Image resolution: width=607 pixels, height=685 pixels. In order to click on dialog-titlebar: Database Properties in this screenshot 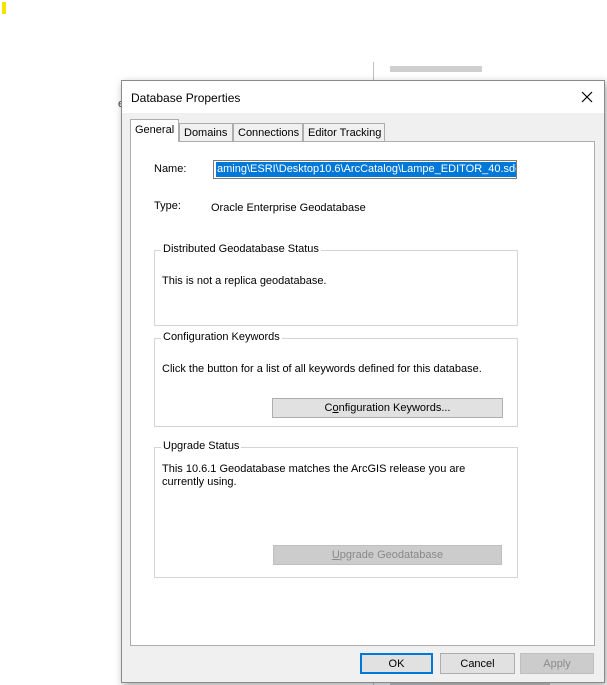, I will do `click(363, 97)`.